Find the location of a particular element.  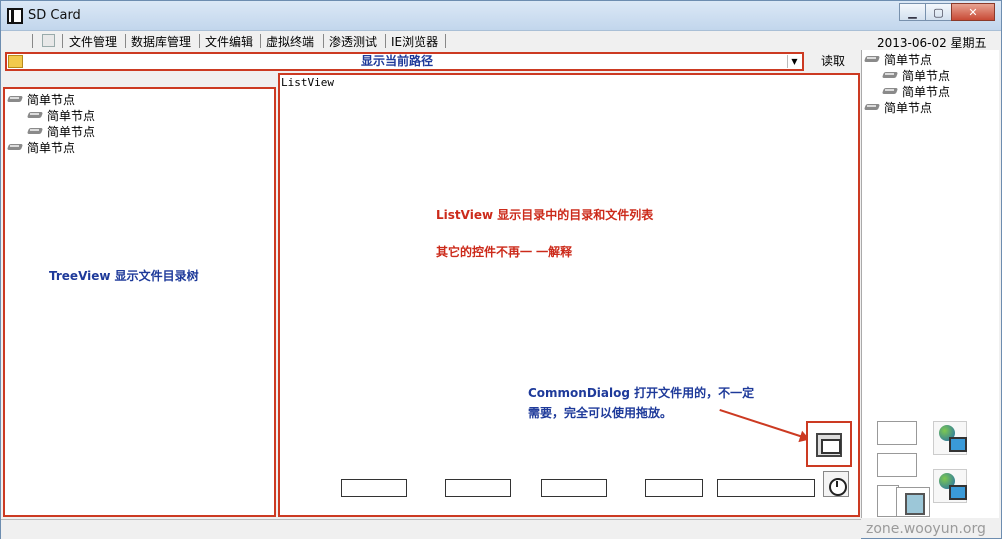

menu-item-file-manage: 文件管理 is located at coordinates (93, 41).